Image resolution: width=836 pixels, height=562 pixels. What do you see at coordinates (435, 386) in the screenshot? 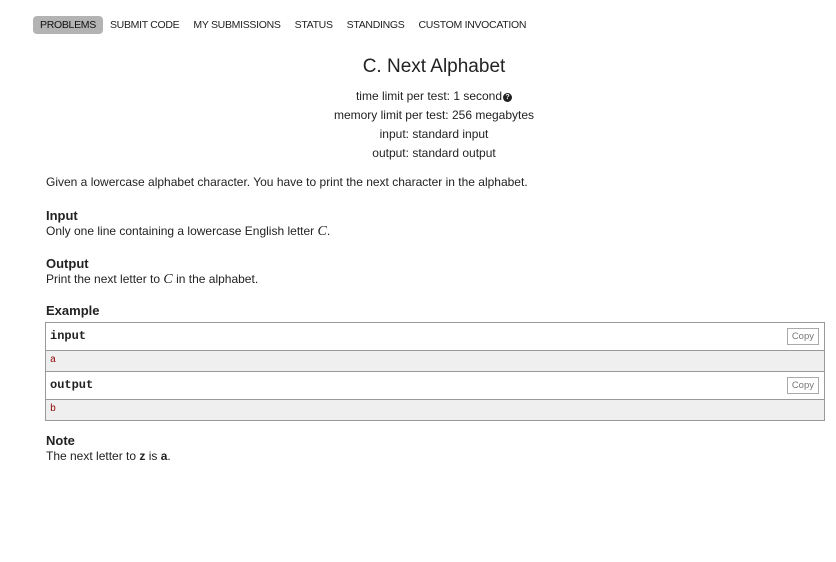
I see `sample-output-header: output Copy` at bounding box center [435, 386].